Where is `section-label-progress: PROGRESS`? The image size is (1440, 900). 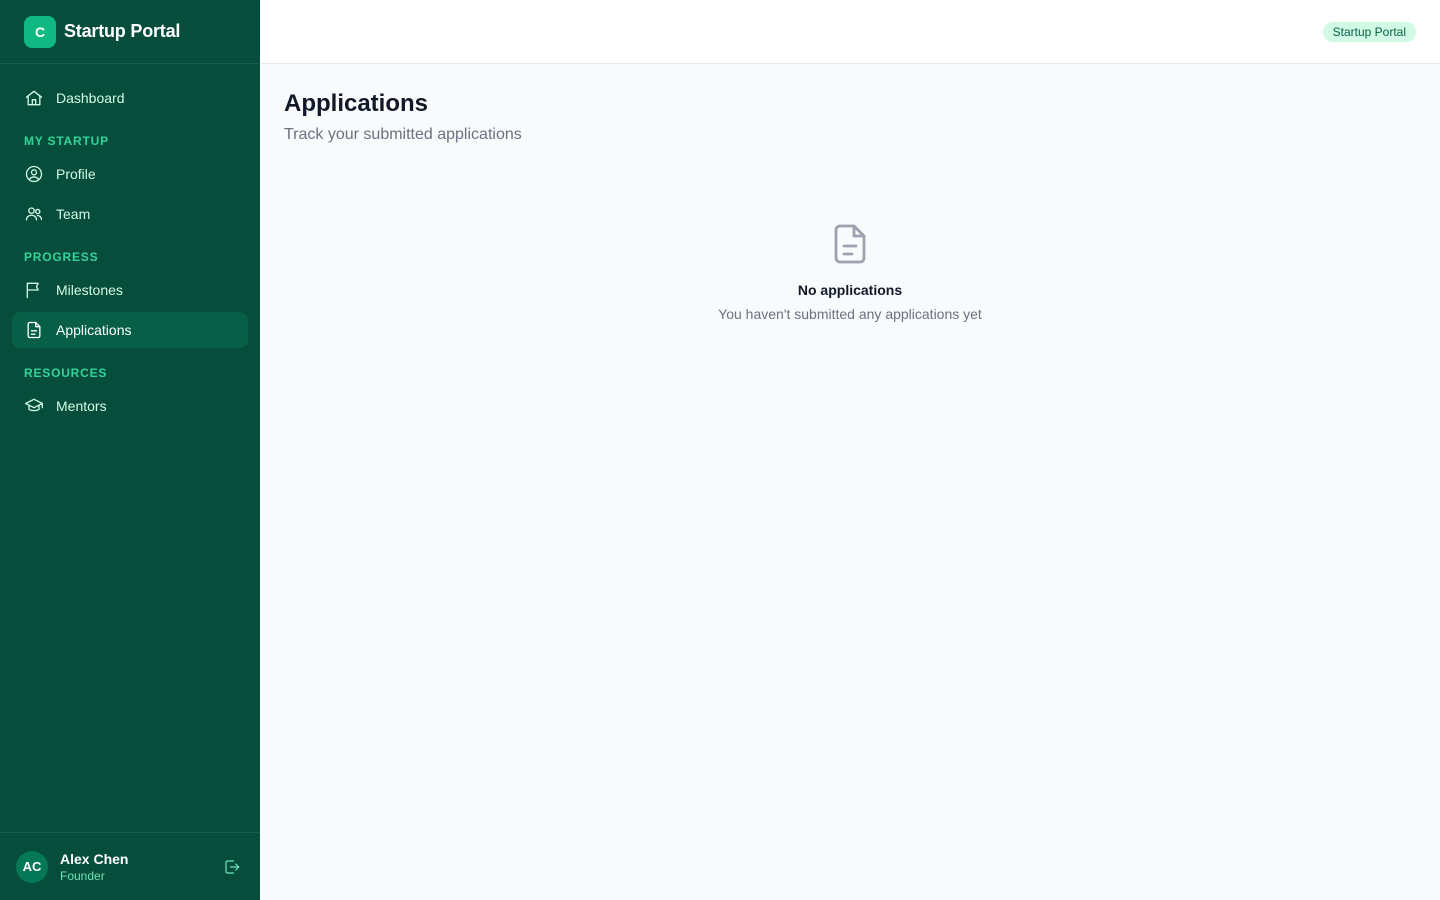 section-label-progress: PROGRESS is located at coordinates (61, 257).